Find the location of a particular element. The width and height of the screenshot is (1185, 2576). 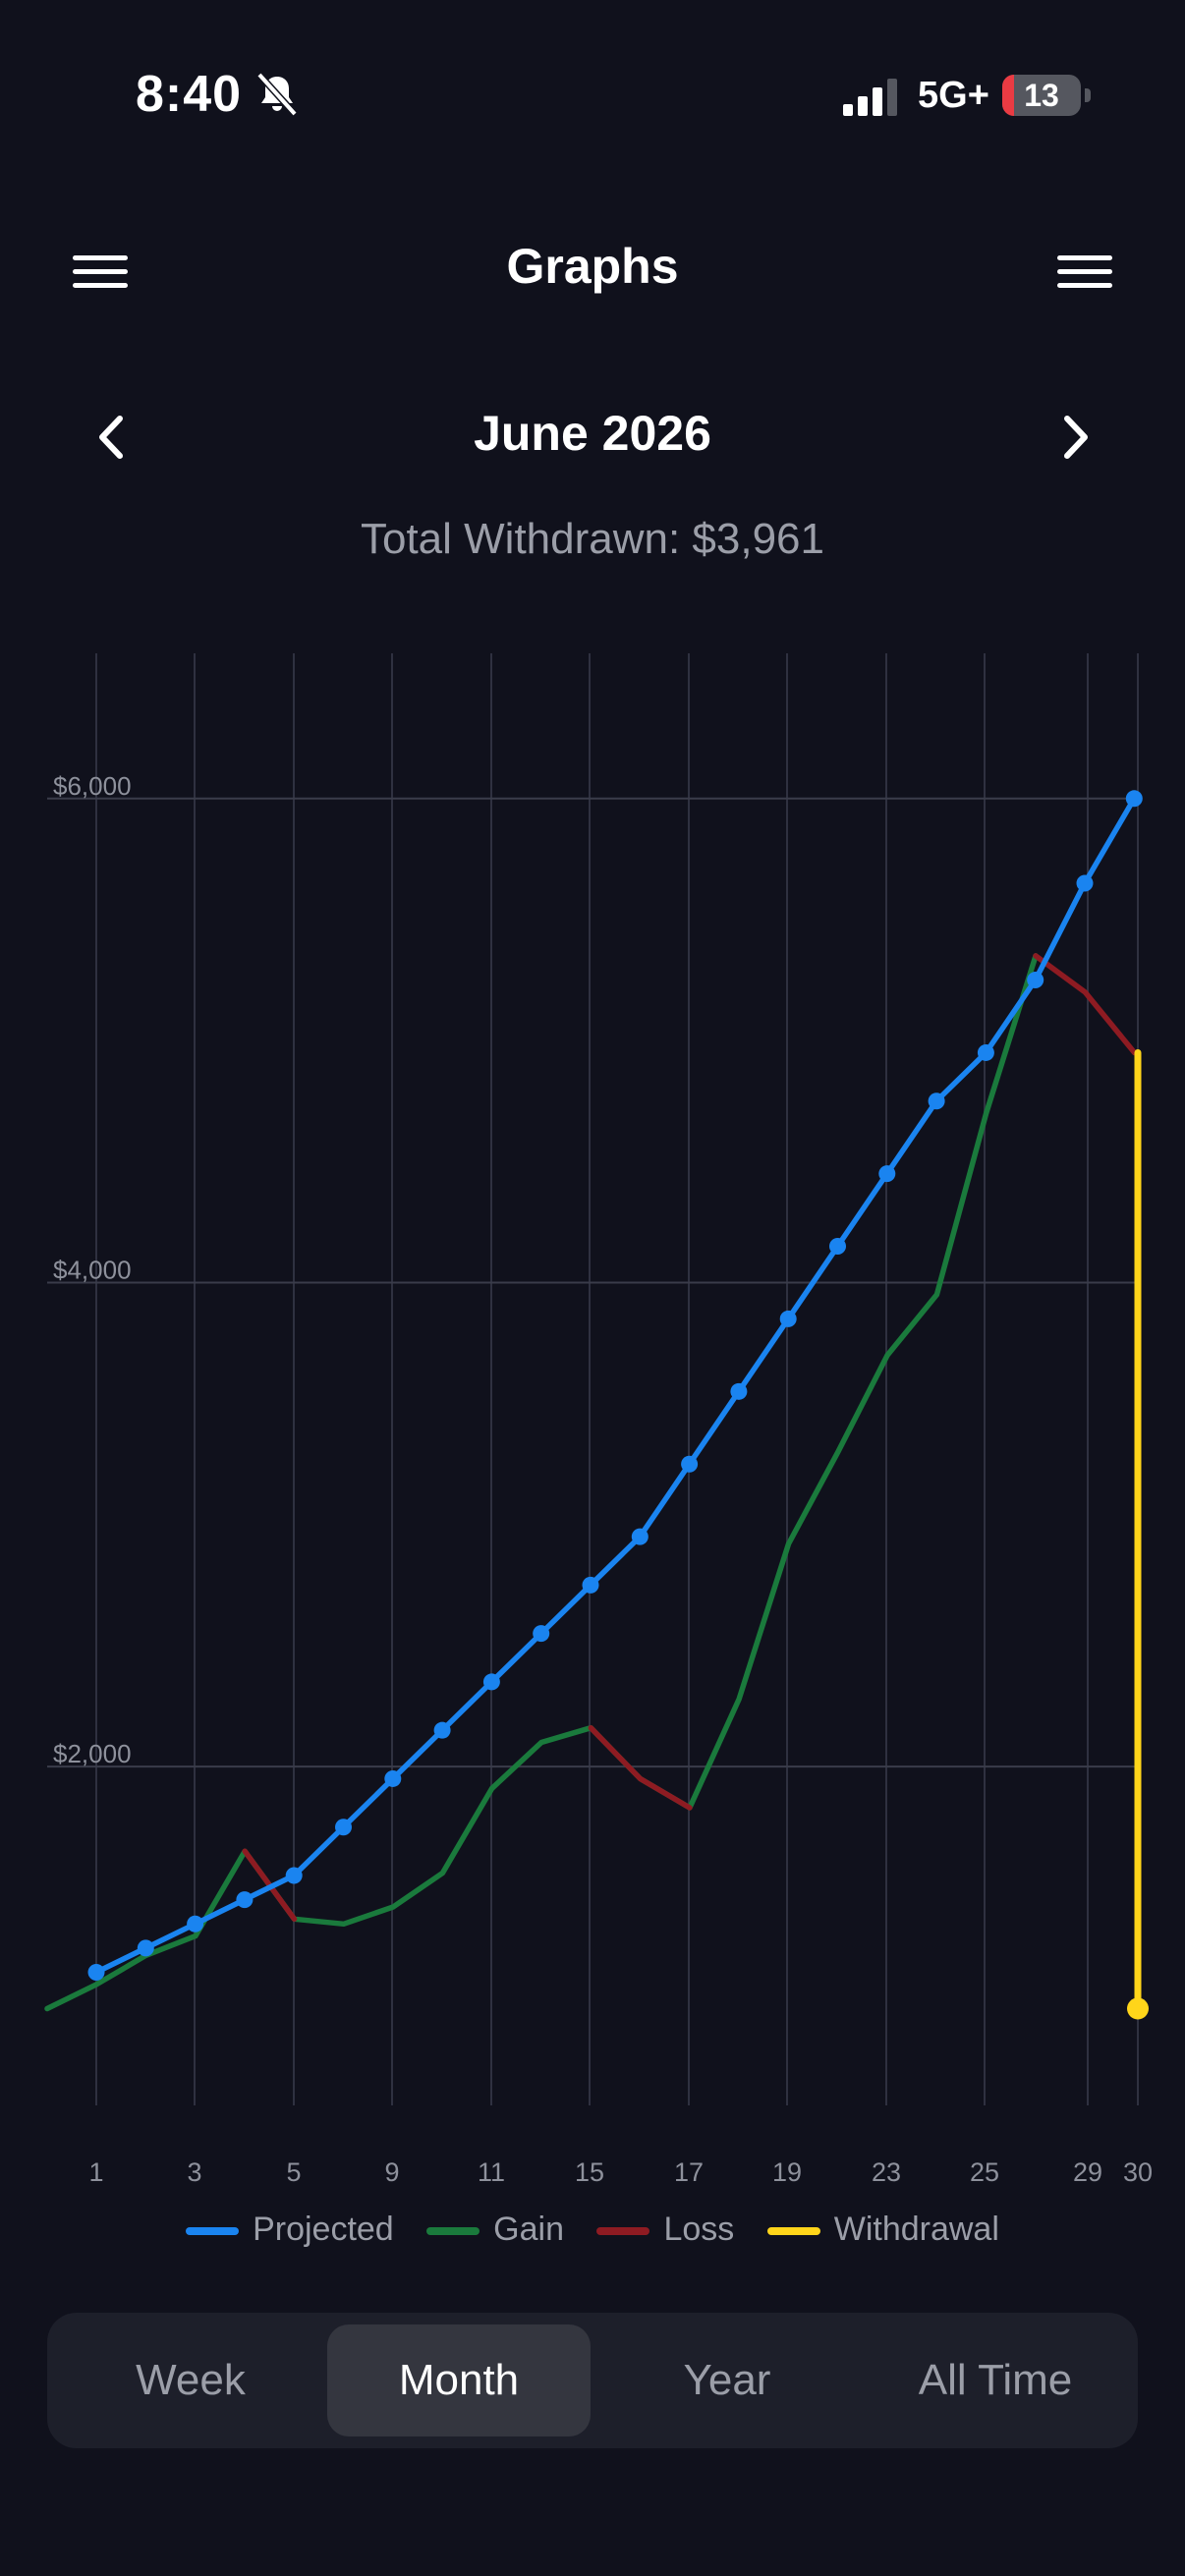

x-tick-label: 15 is located at coordinates (590, 2172).